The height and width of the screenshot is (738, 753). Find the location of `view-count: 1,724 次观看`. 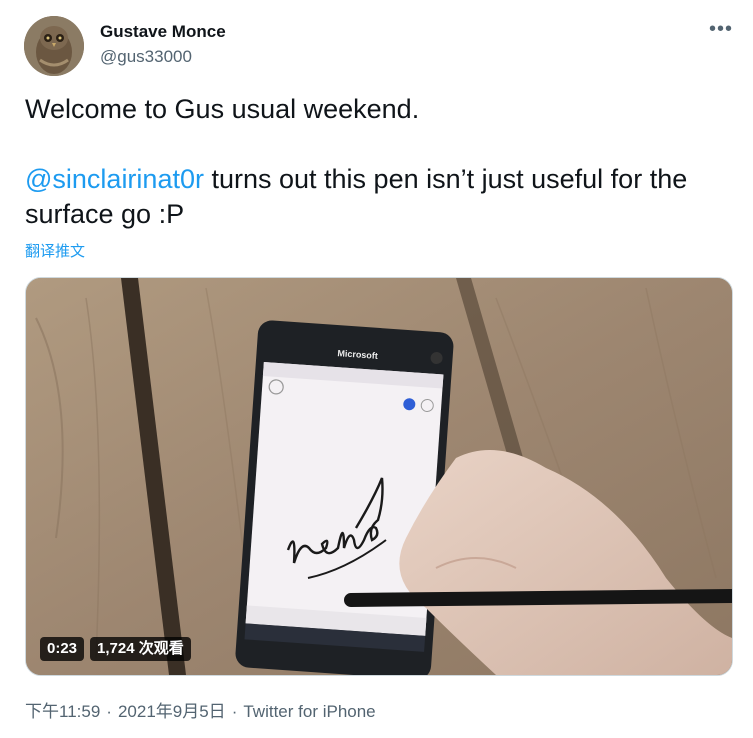

view-count: 1,724 次观看 is located at coordinates (140, 649).